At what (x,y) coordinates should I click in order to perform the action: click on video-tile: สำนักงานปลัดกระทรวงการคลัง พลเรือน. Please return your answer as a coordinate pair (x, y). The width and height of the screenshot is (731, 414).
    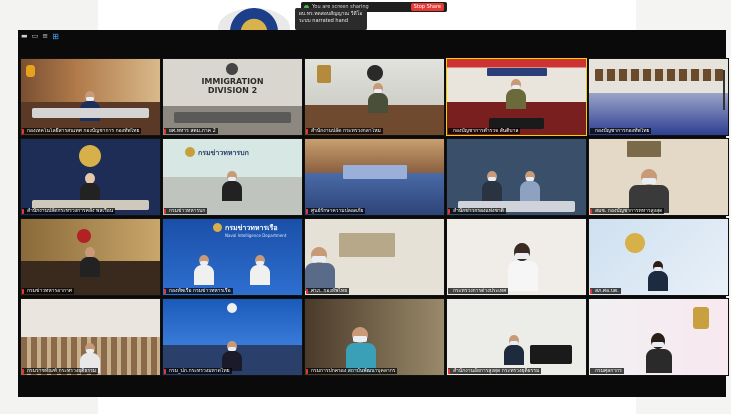
    Looking at the image, I should click on (90, 177).